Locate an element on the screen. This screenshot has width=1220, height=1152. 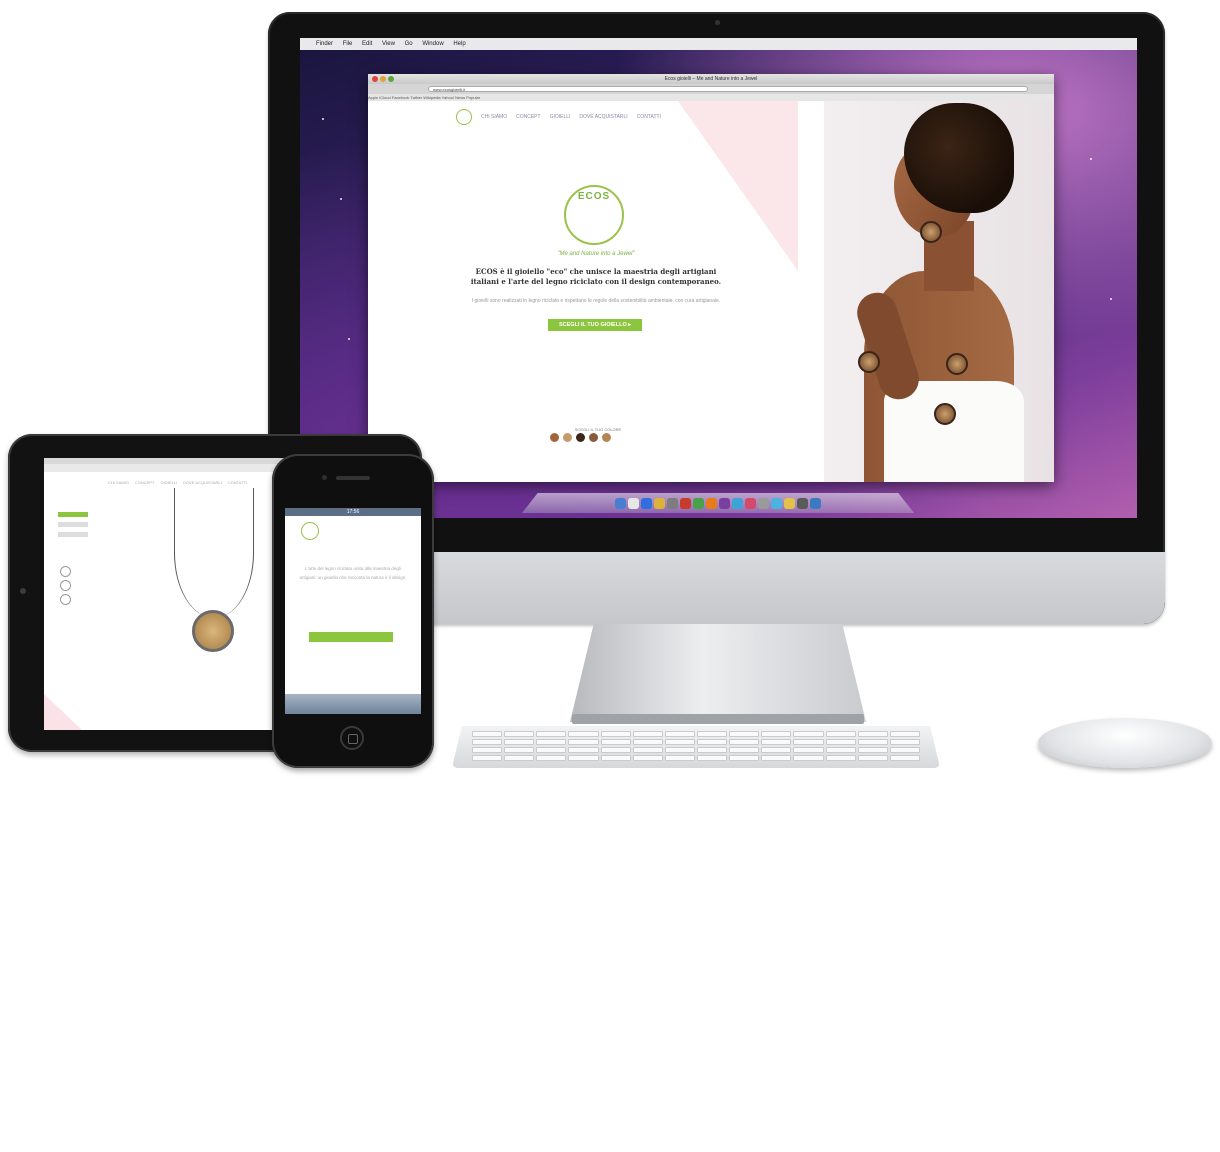
cta-button is located at coordinates (351, 637).